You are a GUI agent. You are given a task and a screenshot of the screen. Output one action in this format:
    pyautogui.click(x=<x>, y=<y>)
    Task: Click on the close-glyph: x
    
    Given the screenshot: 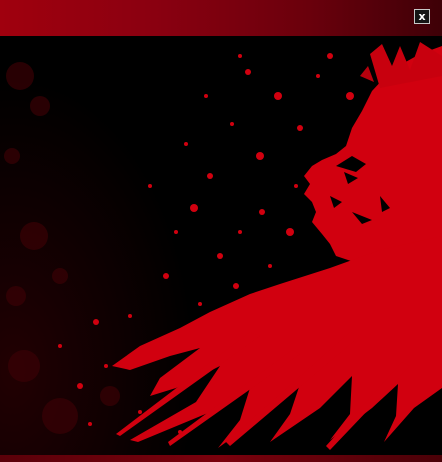 What is the action you would take?
    pyautogui.click(x=422, y=16)
    